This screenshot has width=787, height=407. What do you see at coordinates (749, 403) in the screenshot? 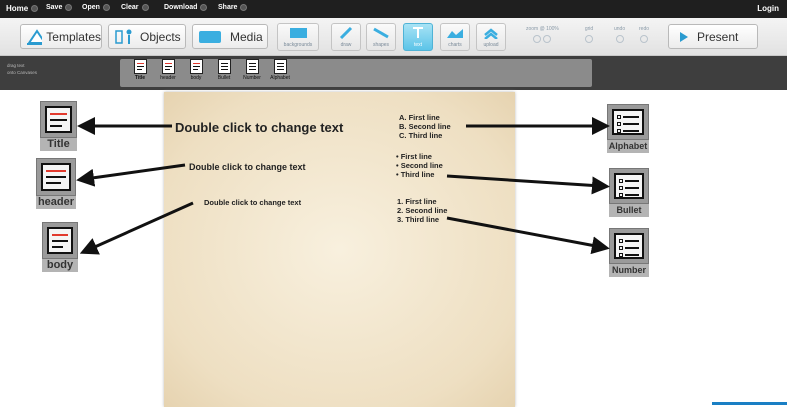
I see `scroll-indicator` at bounding box center [749, 403].